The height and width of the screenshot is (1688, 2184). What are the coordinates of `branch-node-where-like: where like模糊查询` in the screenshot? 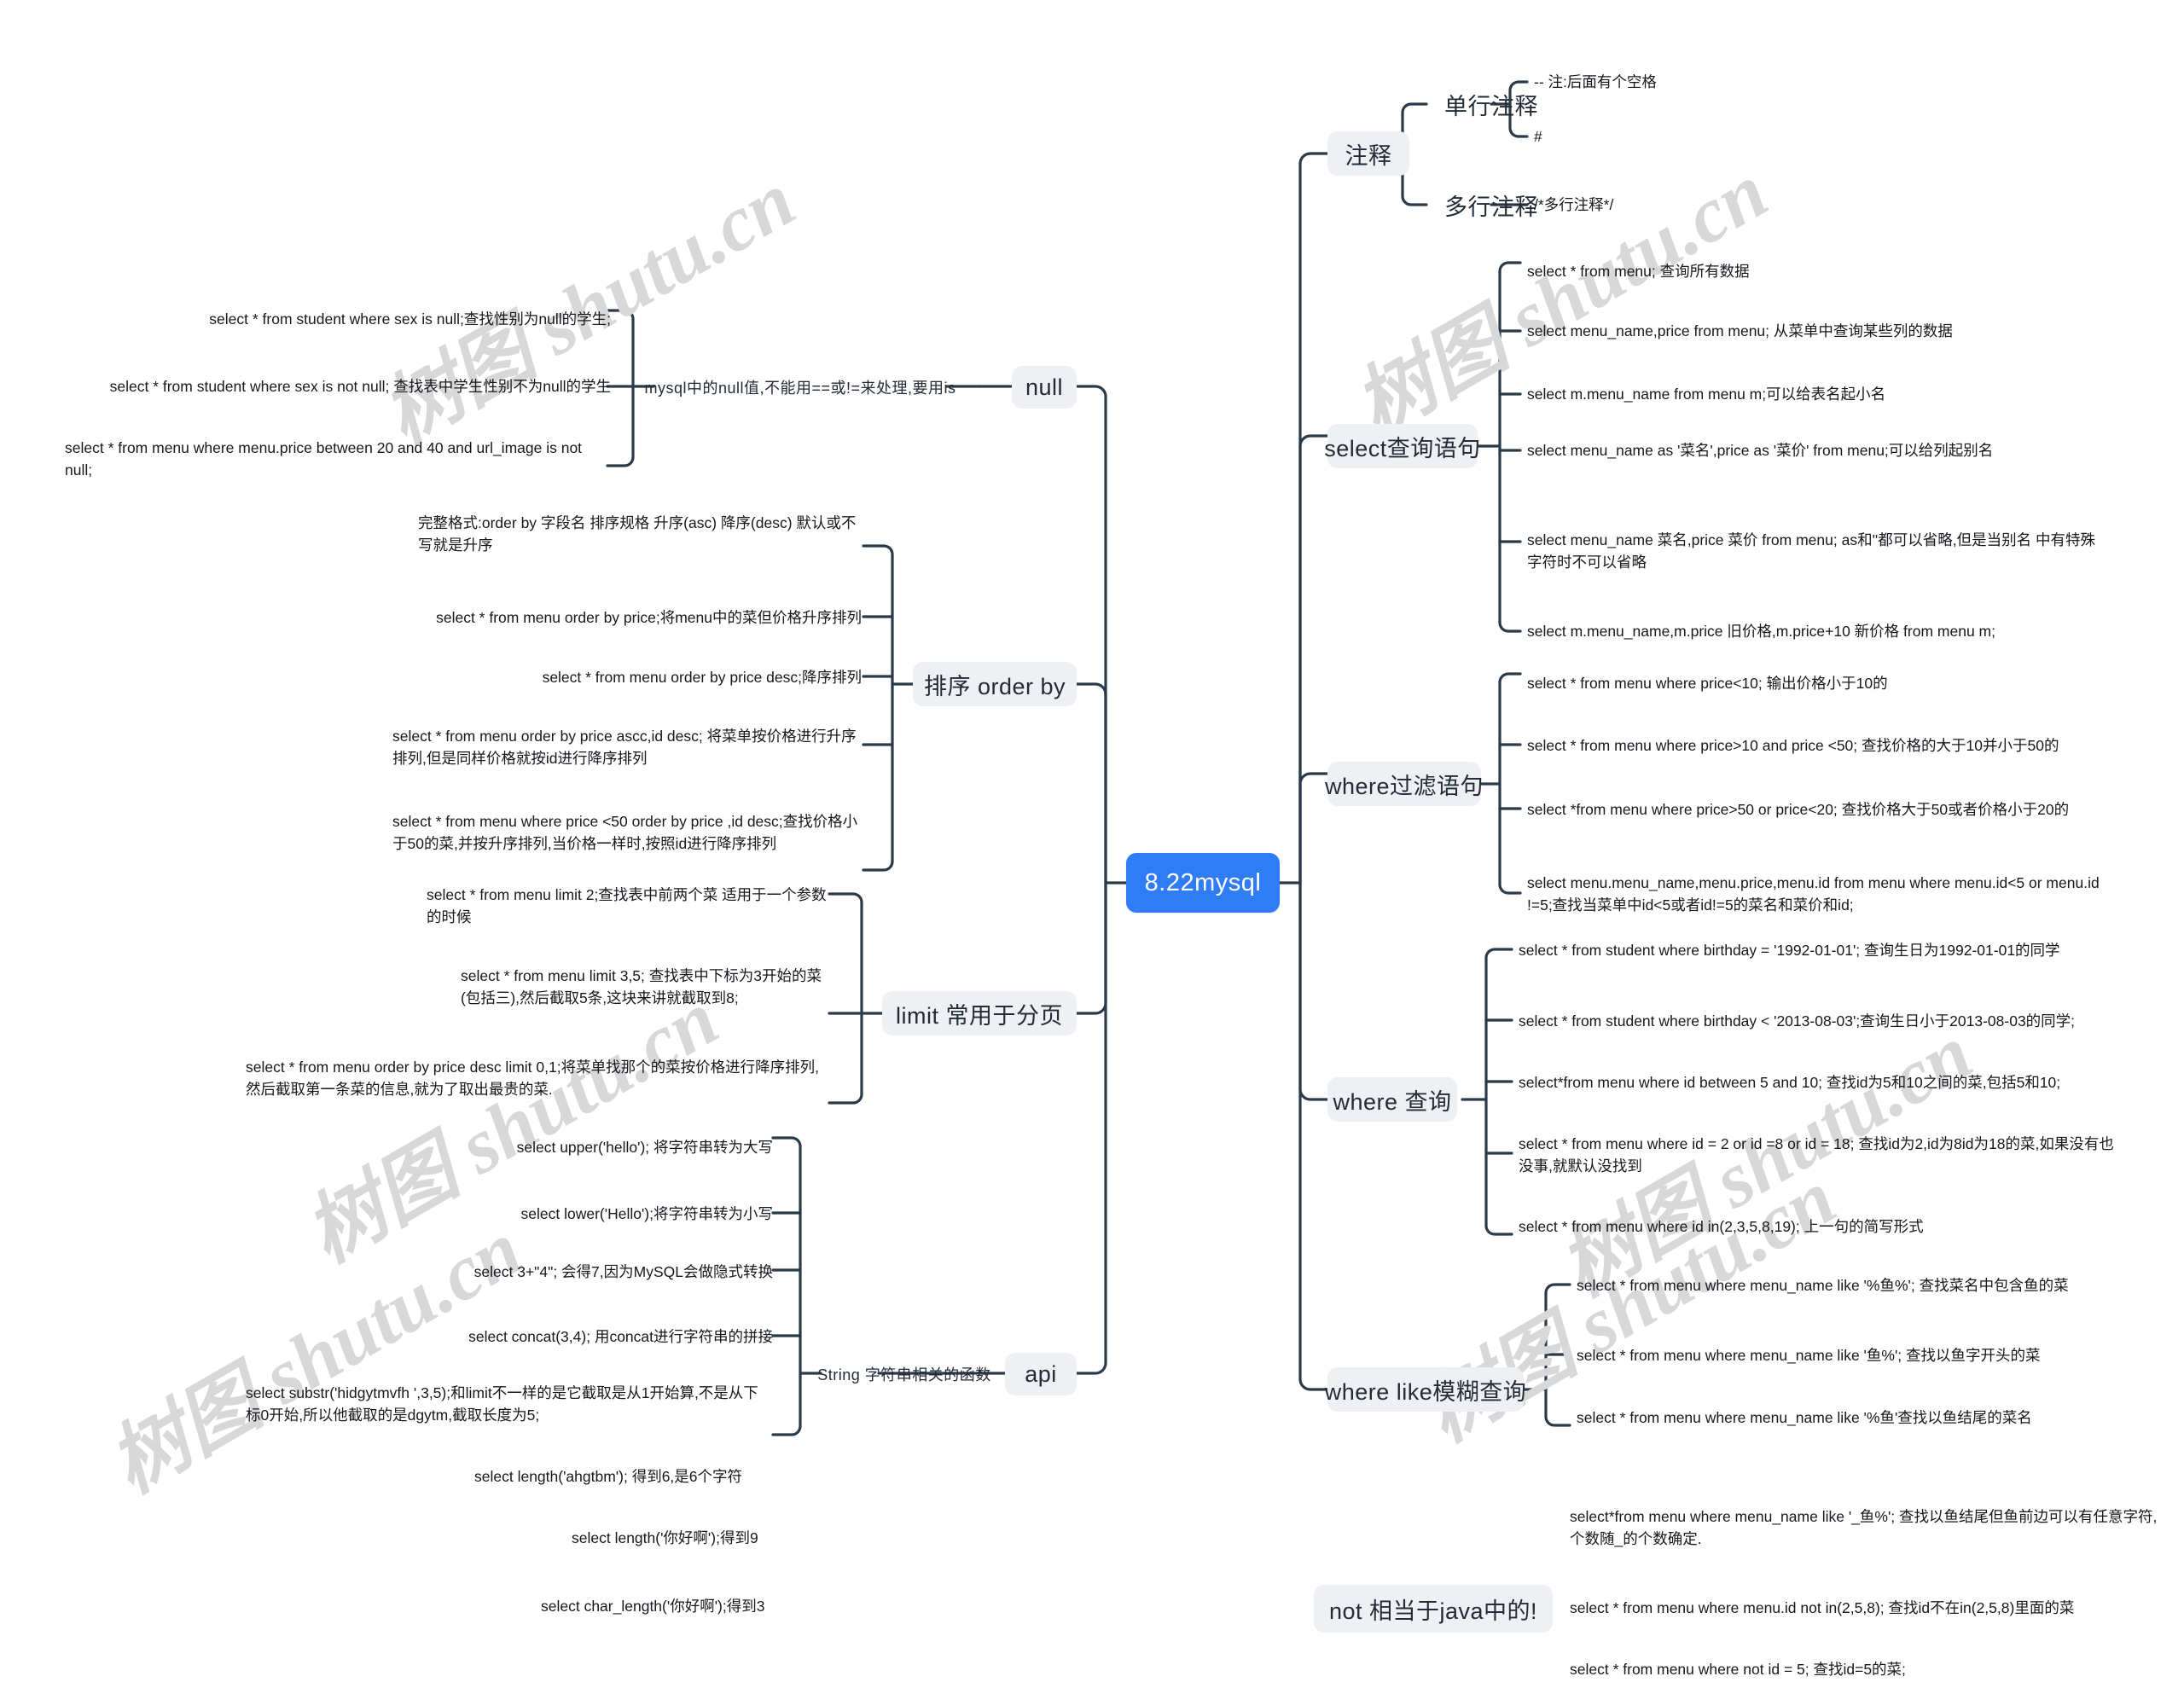 It's located at (1425, 1390).